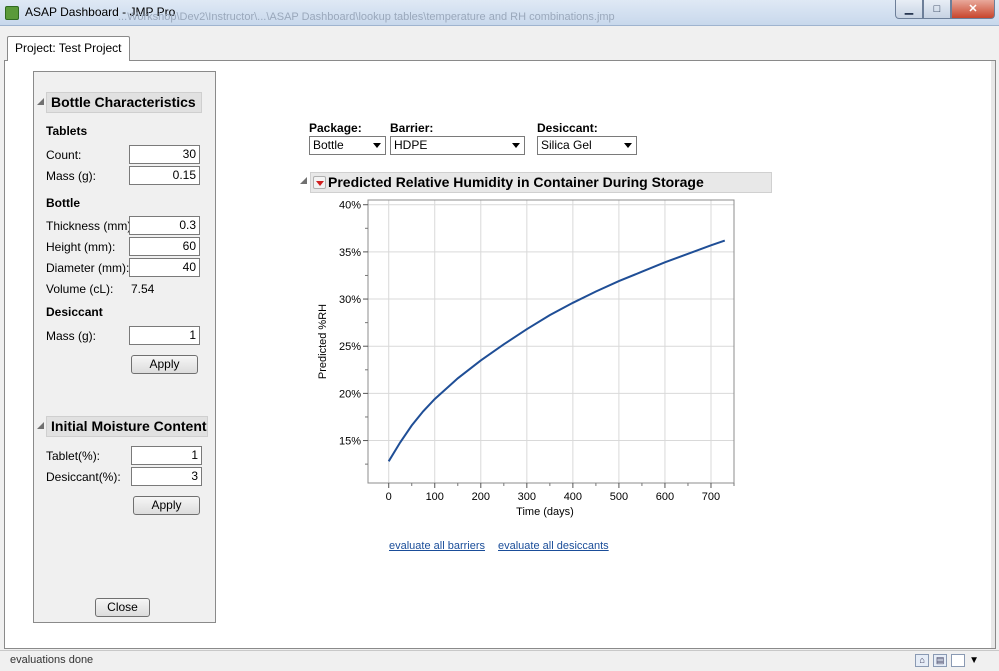 This screenshot has width=999, height=671. I want to click on evaluate-all-desiccants-link: evaluate all desiccants, so click(553, 546).